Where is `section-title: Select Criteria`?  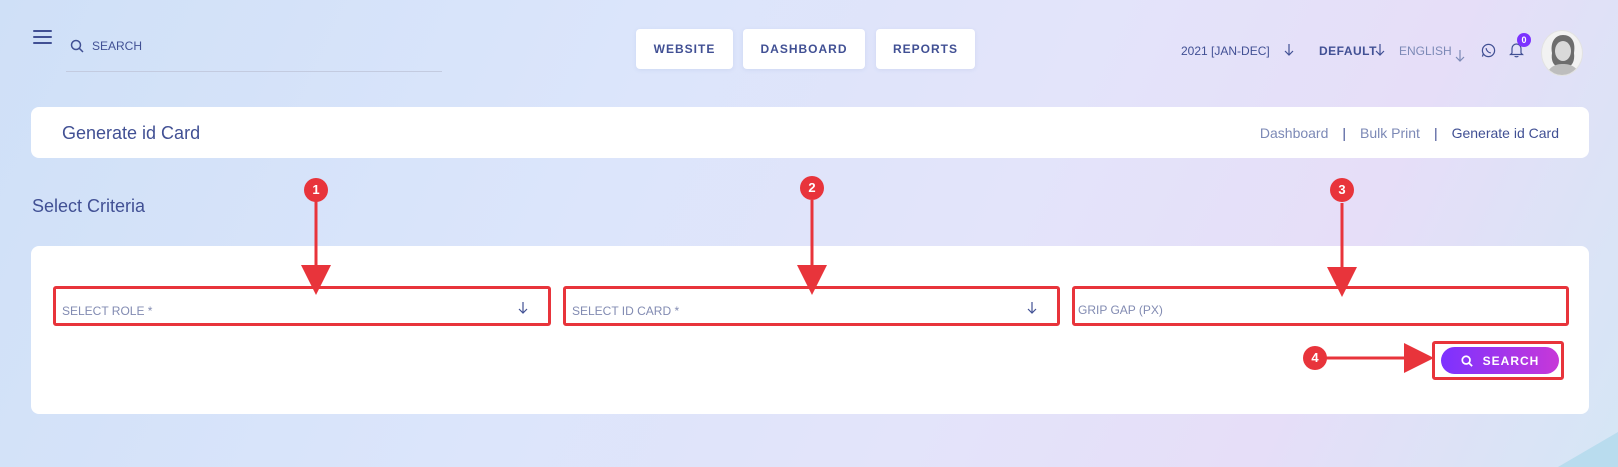 section-title: Select Criteria is located at coordinates (89, 206).